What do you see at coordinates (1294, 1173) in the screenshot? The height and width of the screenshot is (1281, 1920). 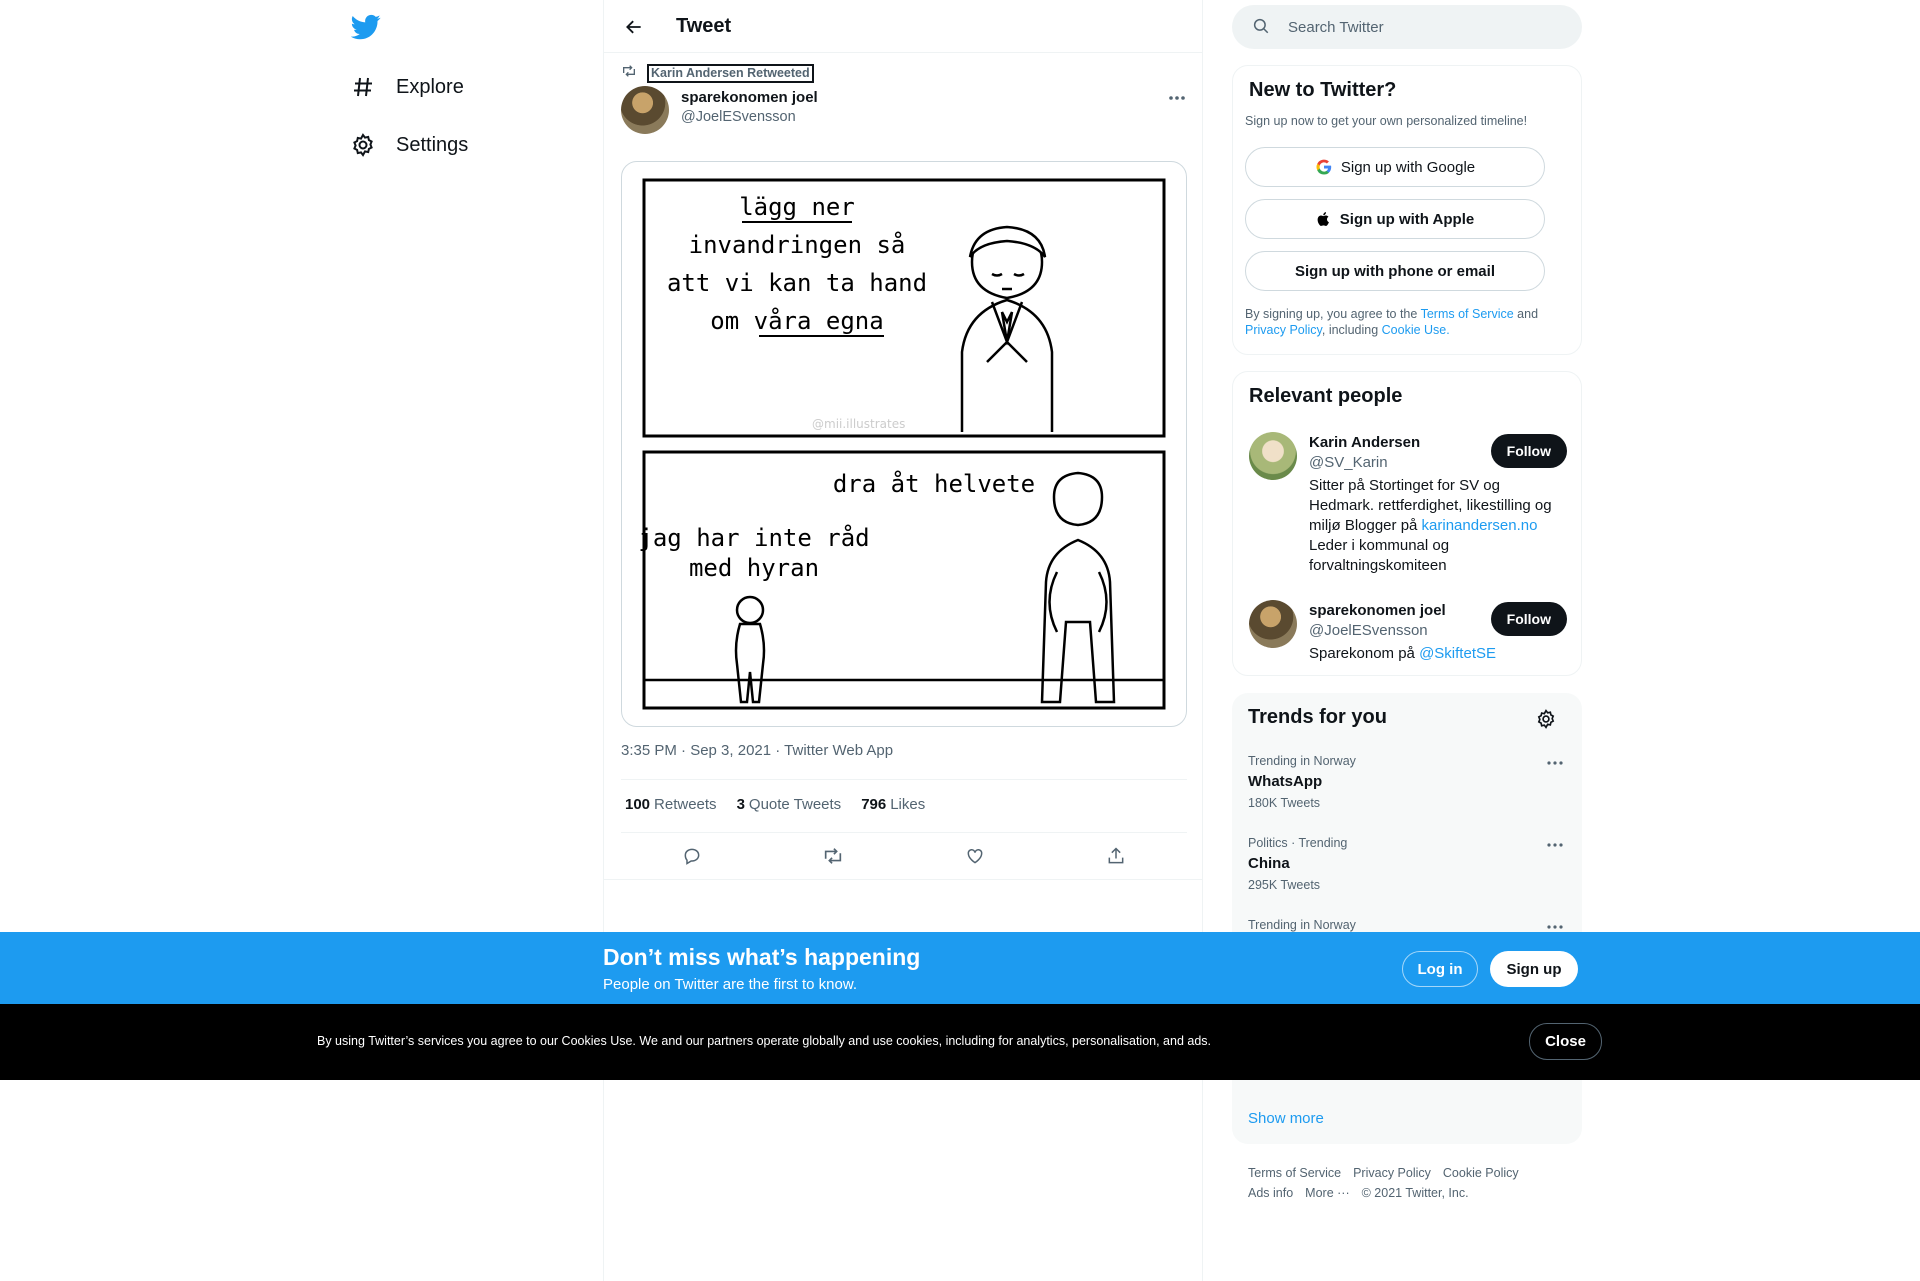 I see `footer-link: Terms of Service` at bounding box center [1294, 1173].